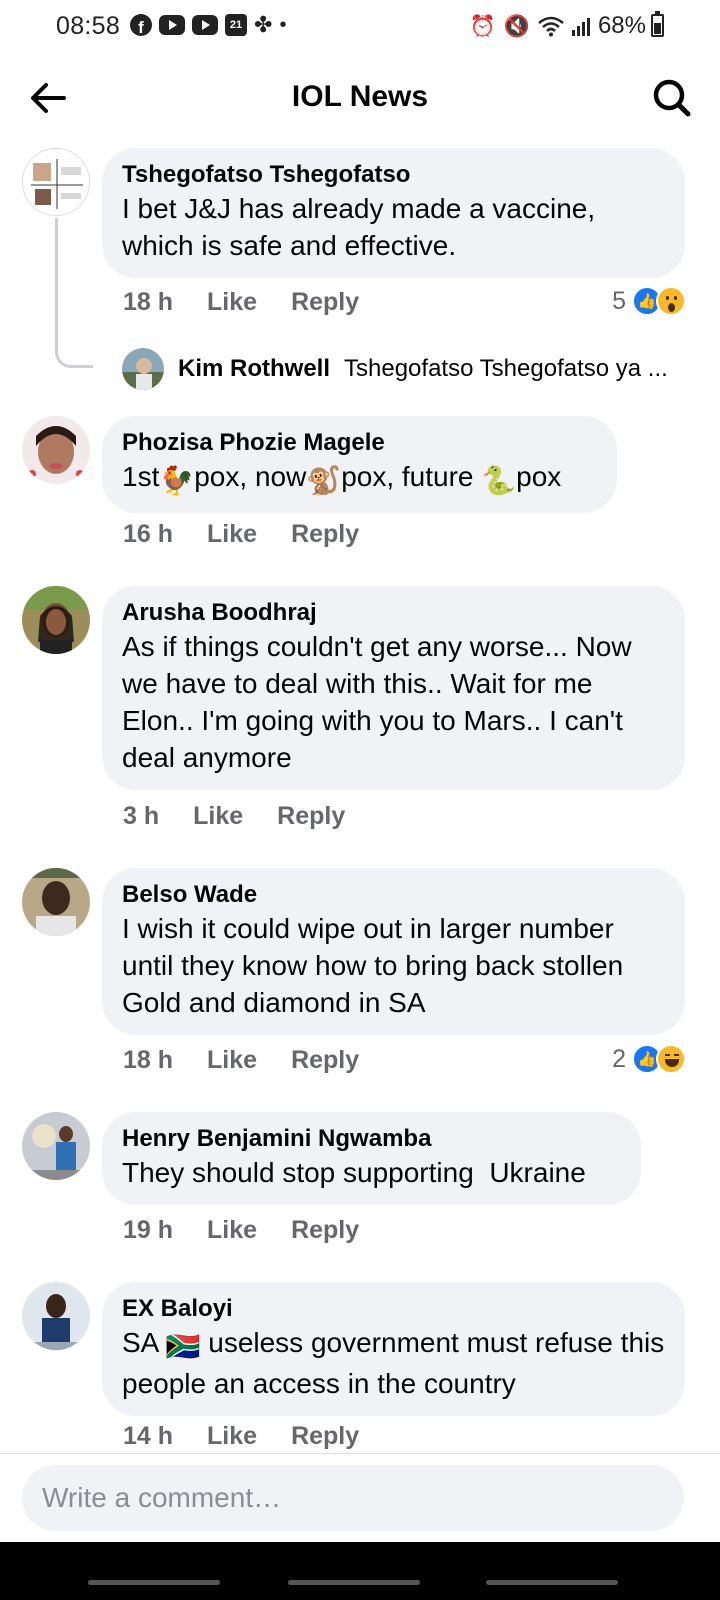 This screenshot has height=1600, width=720. What do you see at coordinates (354, 1172) in the screenshot?
I see `comment-text: They should stop supporting Ukraine` at bounding box center [354, 1172].